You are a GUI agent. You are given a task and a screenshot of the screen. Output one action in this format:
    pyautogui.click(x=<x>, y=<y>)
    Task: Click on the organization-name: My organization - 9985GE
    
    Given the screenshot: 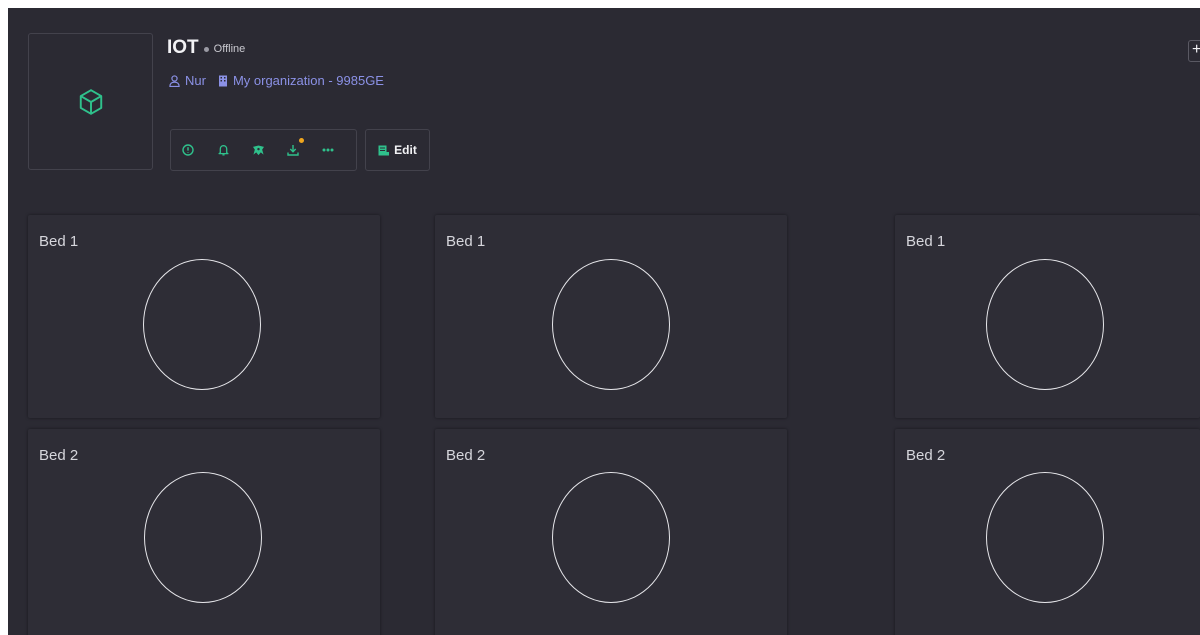 What is the action you would take?
    pyautogui.click(x=308, y=80)
    